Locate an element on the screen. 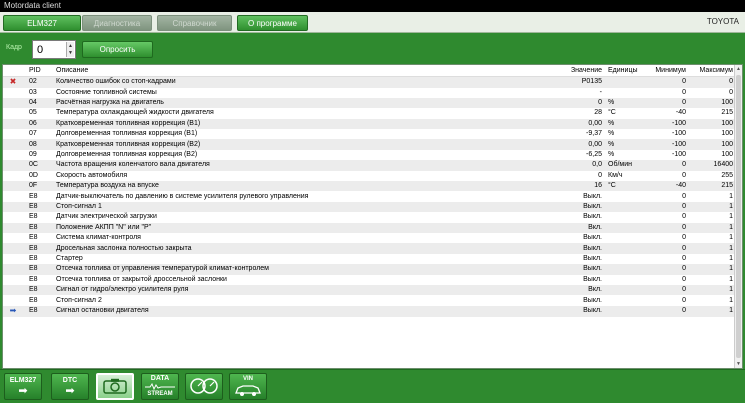 The width and height of the screenshot is (745, 403). waveform-icon is located at coordinates (160, 386).